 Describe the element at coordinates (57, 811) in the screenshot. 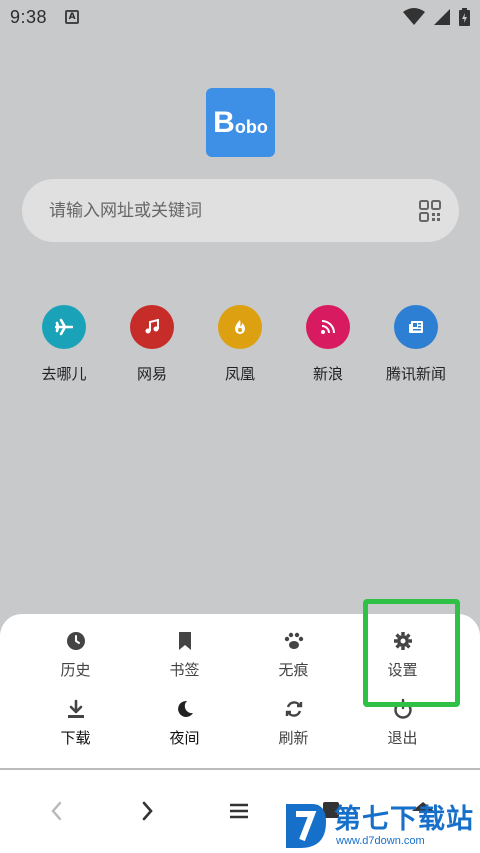

I see `back-icon` at that location.